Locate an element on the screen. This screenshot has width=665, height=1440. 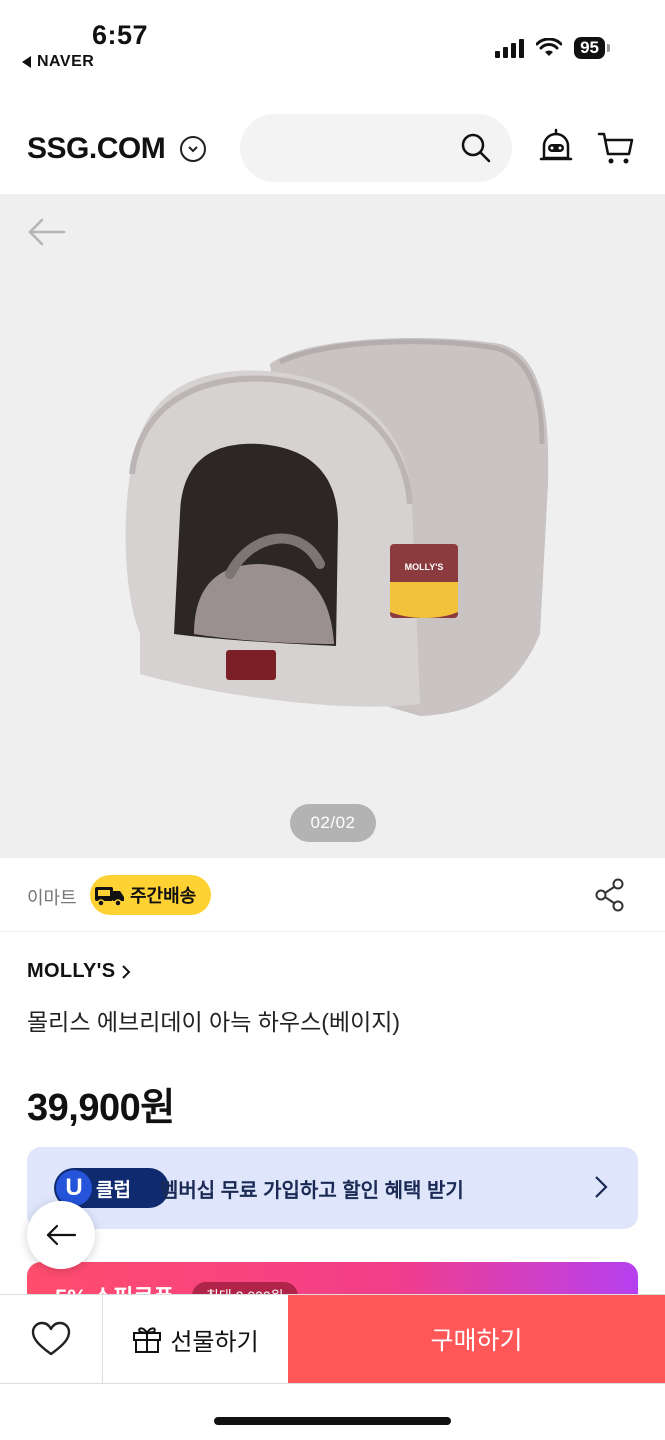
home-indicator is located at coordinates (332, 1421).